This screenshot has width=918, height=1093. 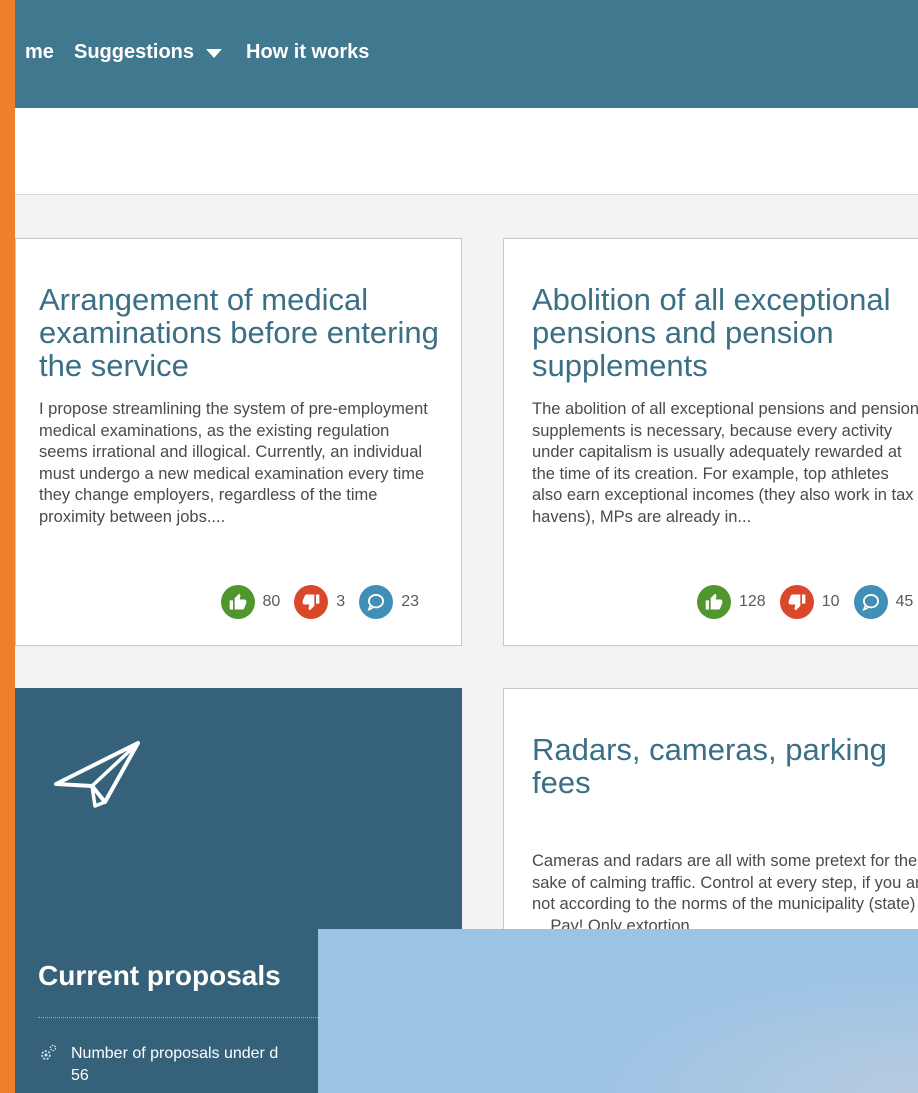 What do you see at coordinates (214, 53) in the screenshot?
I see `caret-down-icon` at bounding box center [214, 53].